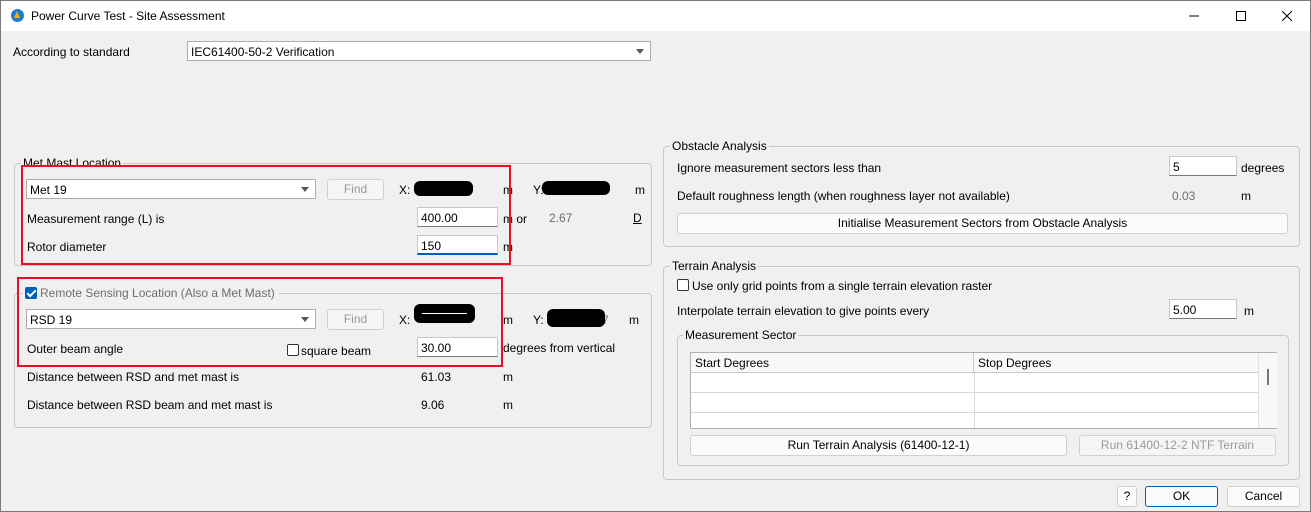 The image size is (1311, 512). I want to click on ignore-sectors-input: 5, so click(1203, 166).